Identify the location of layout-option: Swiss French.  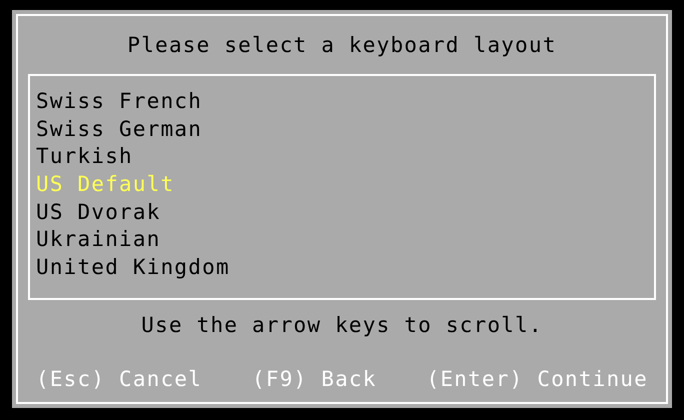
(119, 102).